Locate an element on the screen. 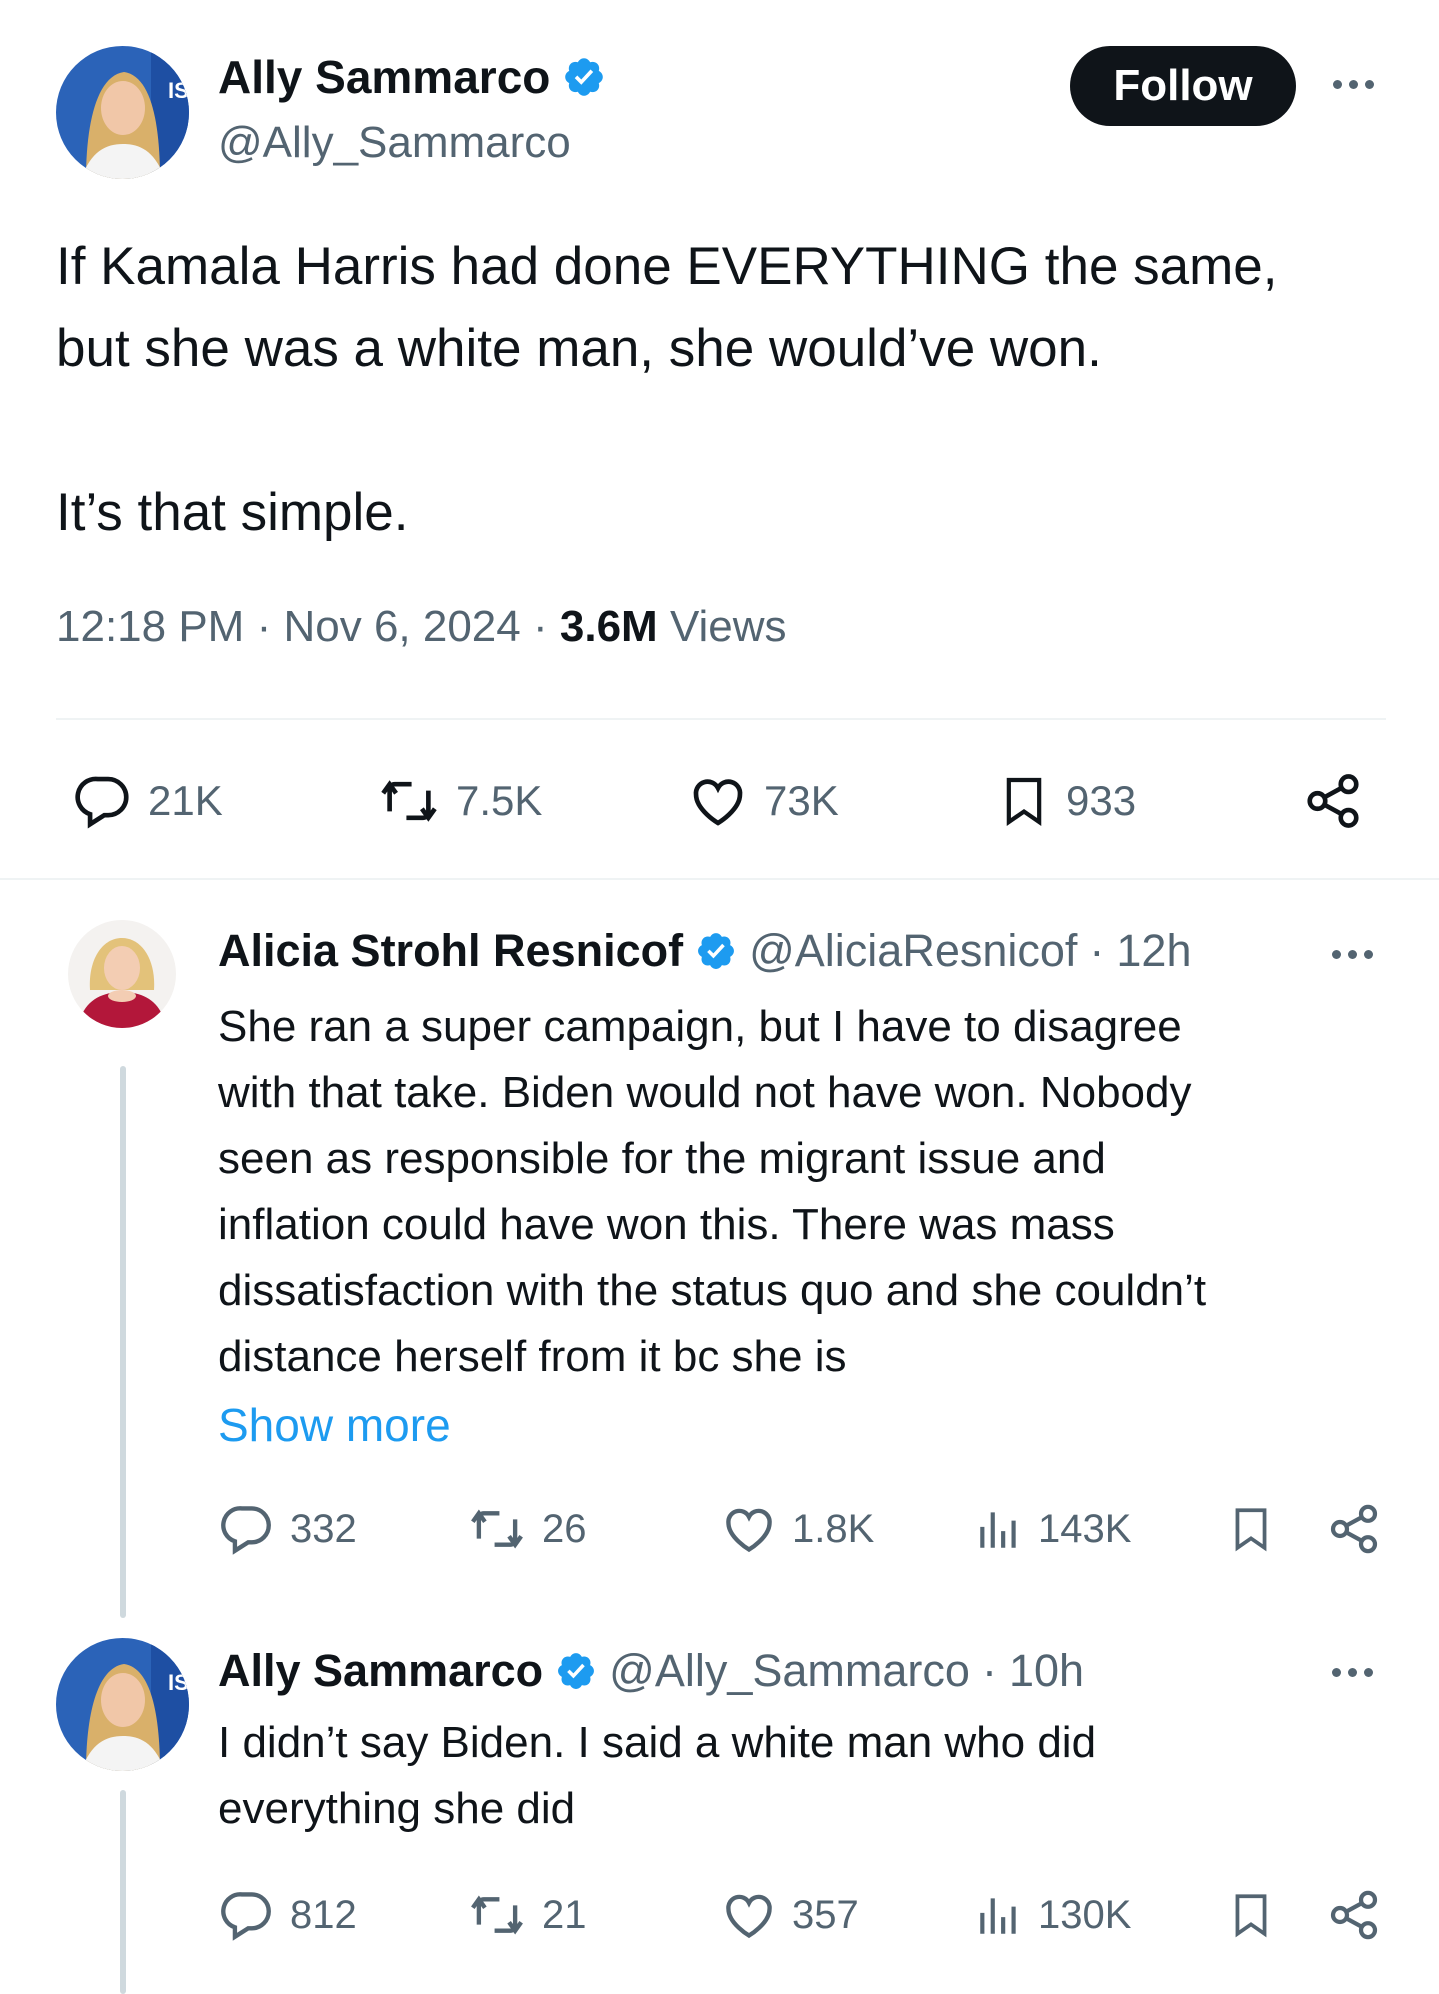  repost-button: 26 is located at coordinates (526, 1529).